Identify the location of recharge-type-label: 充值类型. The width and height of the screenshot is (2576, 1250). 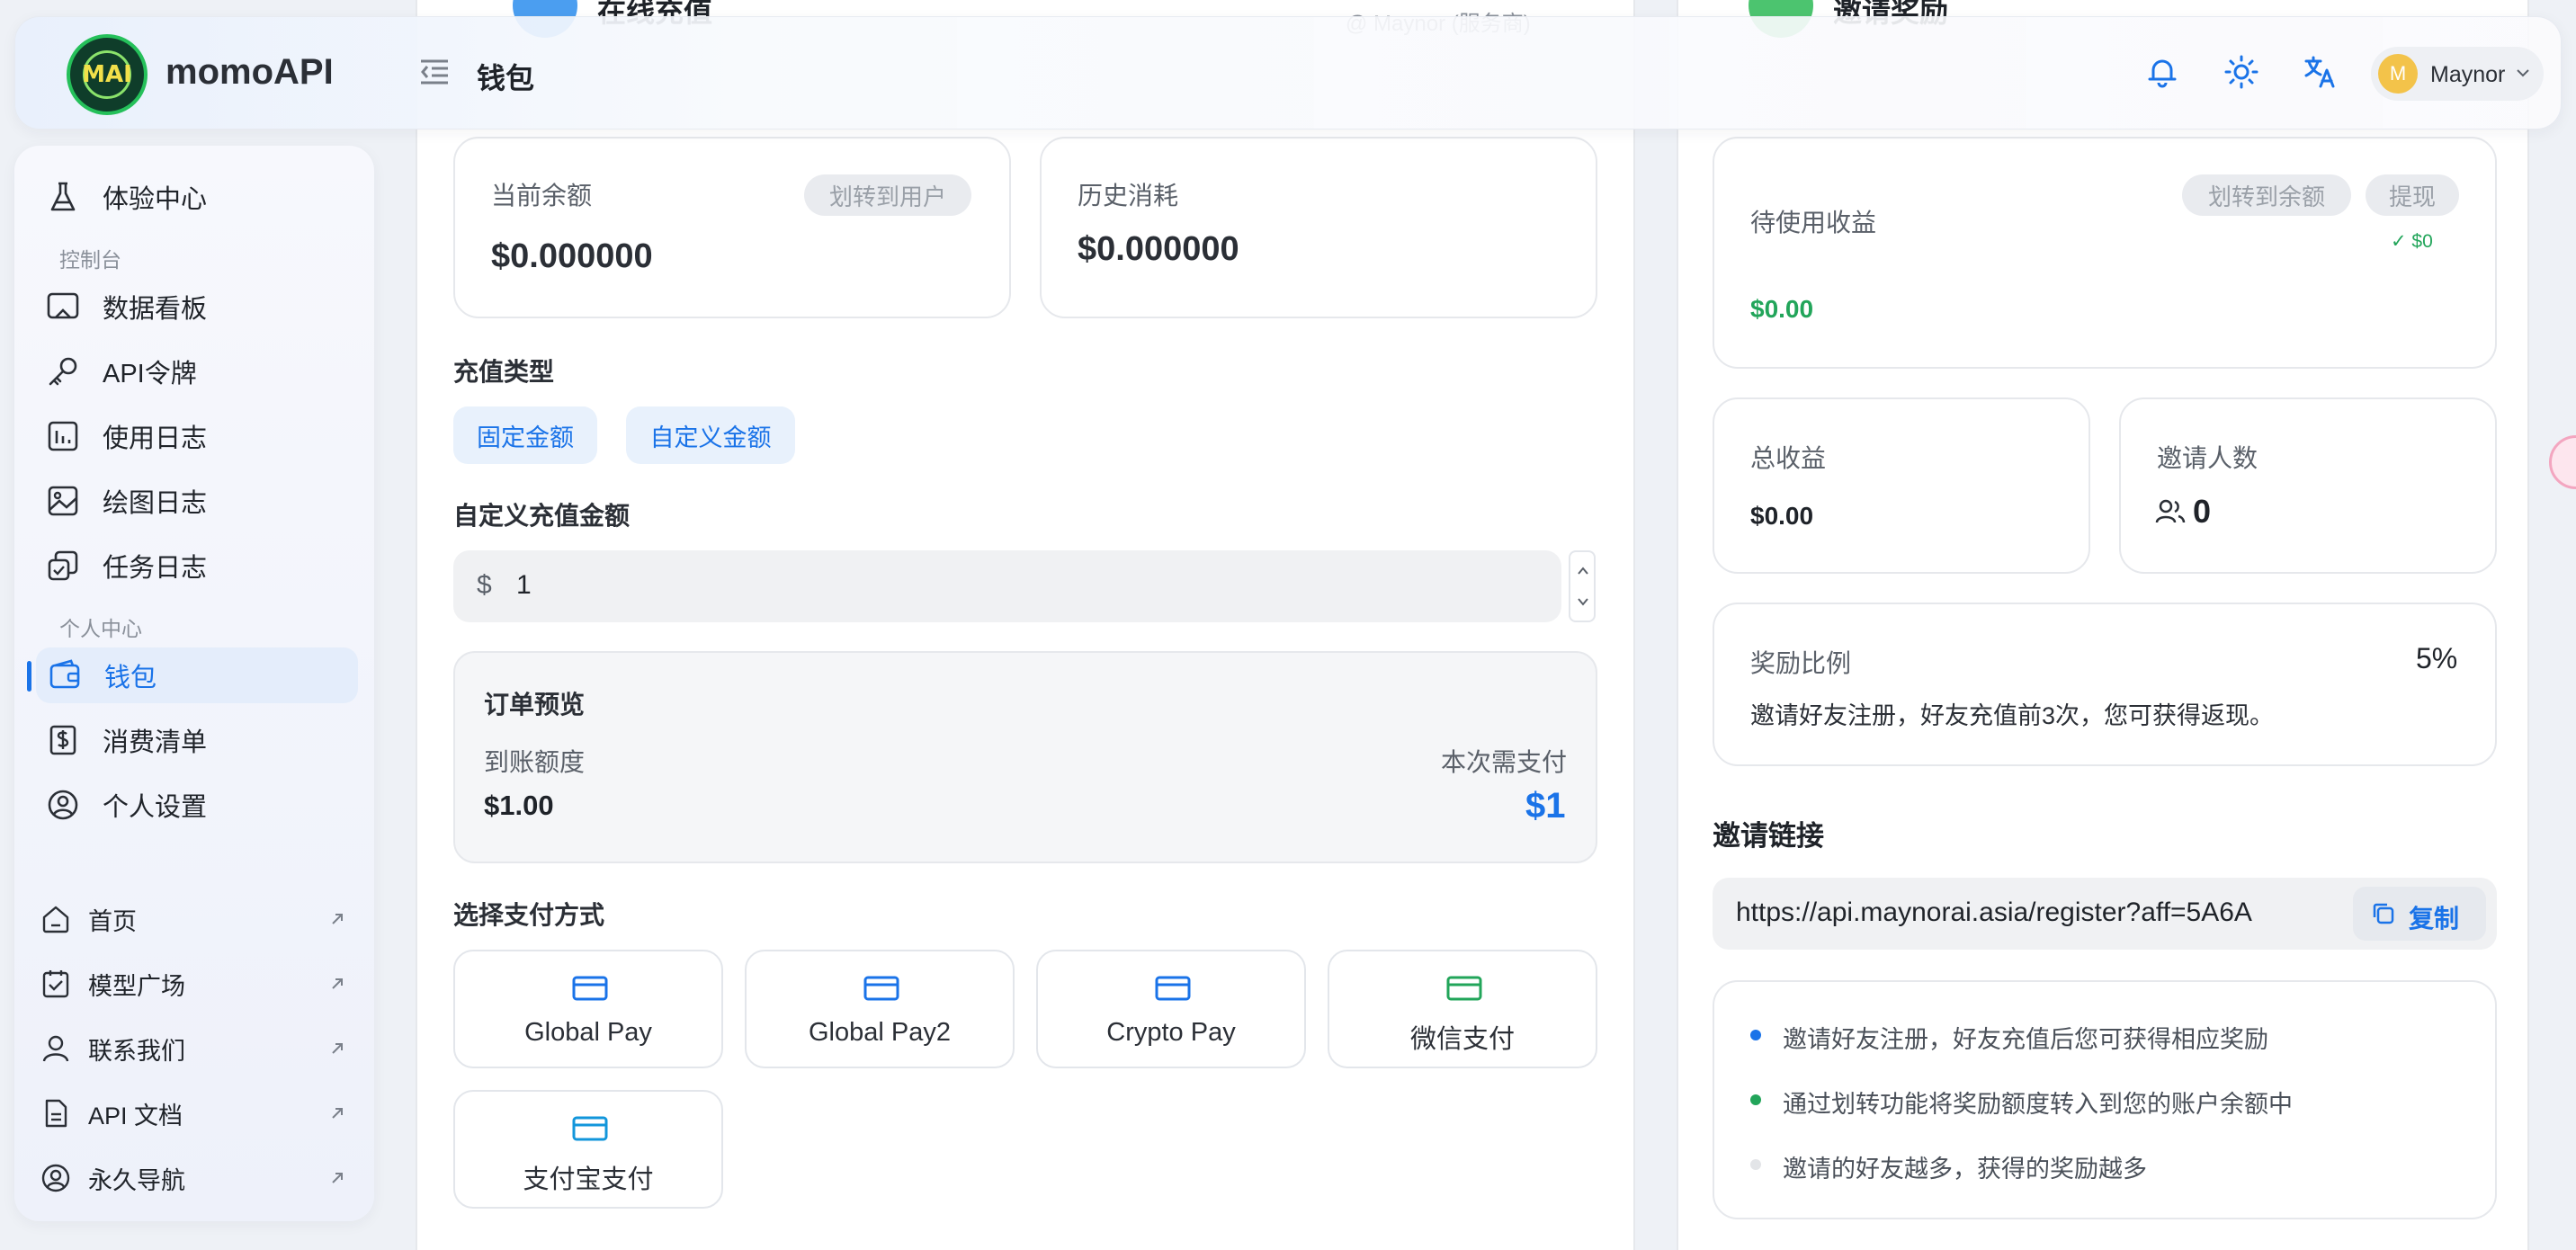
(504, 372).